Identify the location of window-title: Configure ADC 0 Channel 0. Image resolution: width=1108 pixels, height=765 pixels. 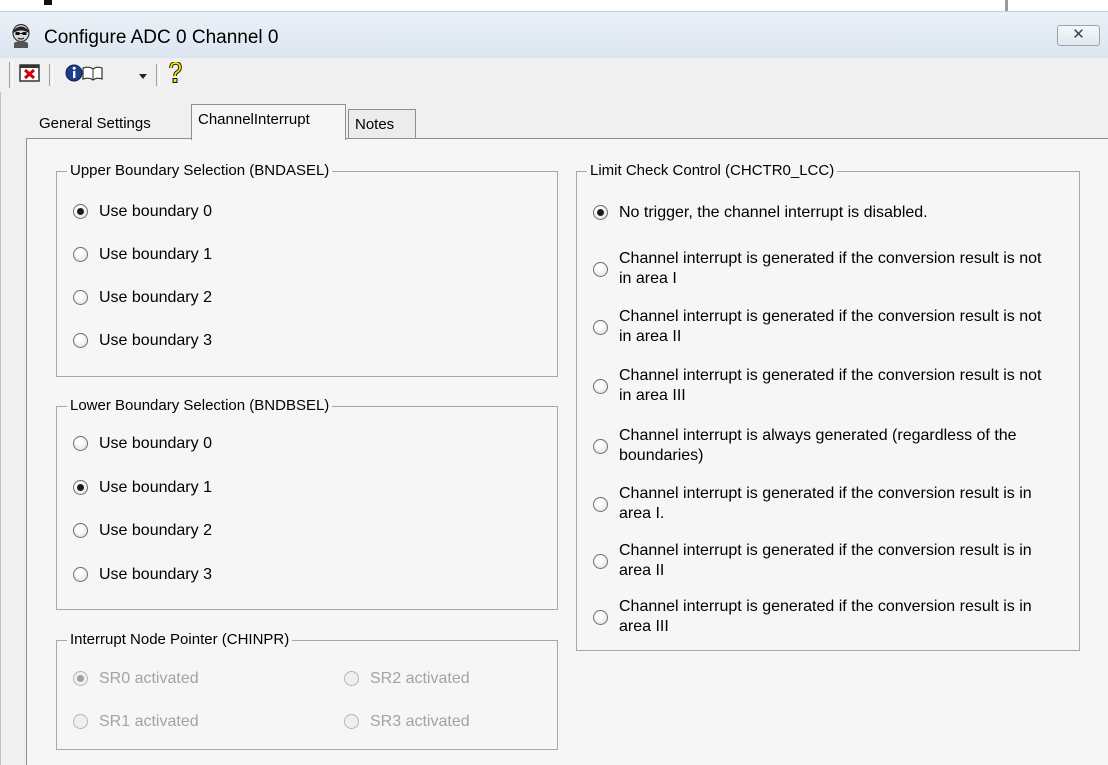
(161, 37).